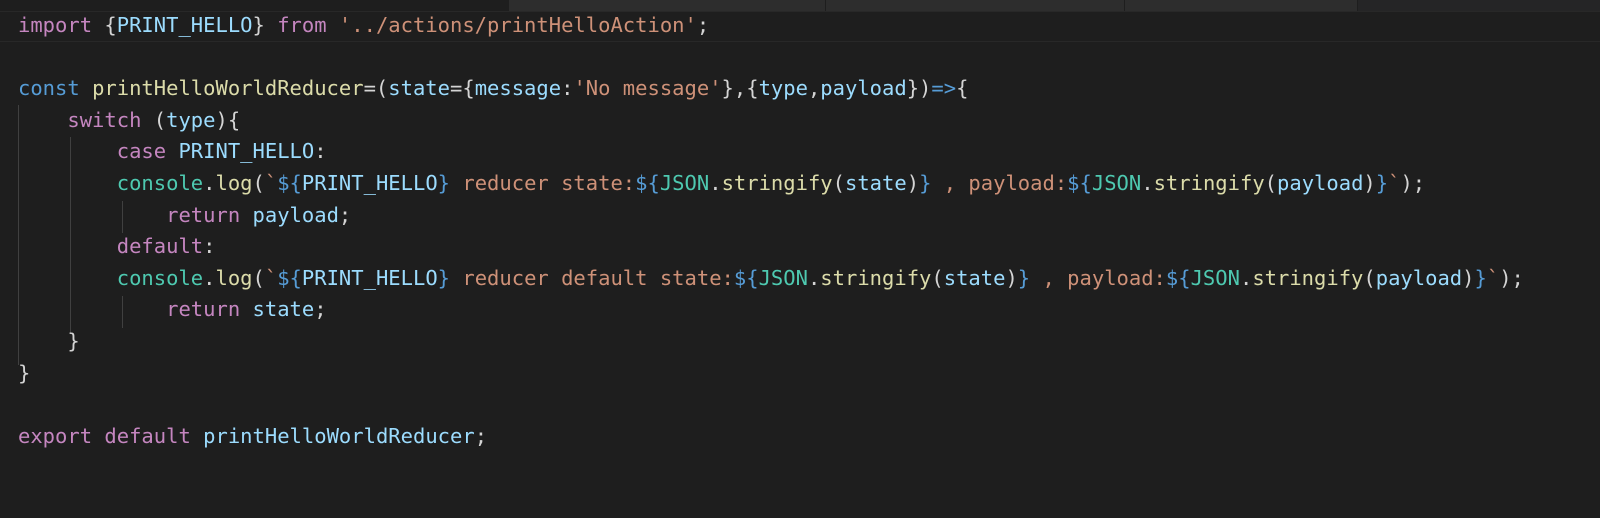  I want to click on code-token: =(, so click(376, 88).